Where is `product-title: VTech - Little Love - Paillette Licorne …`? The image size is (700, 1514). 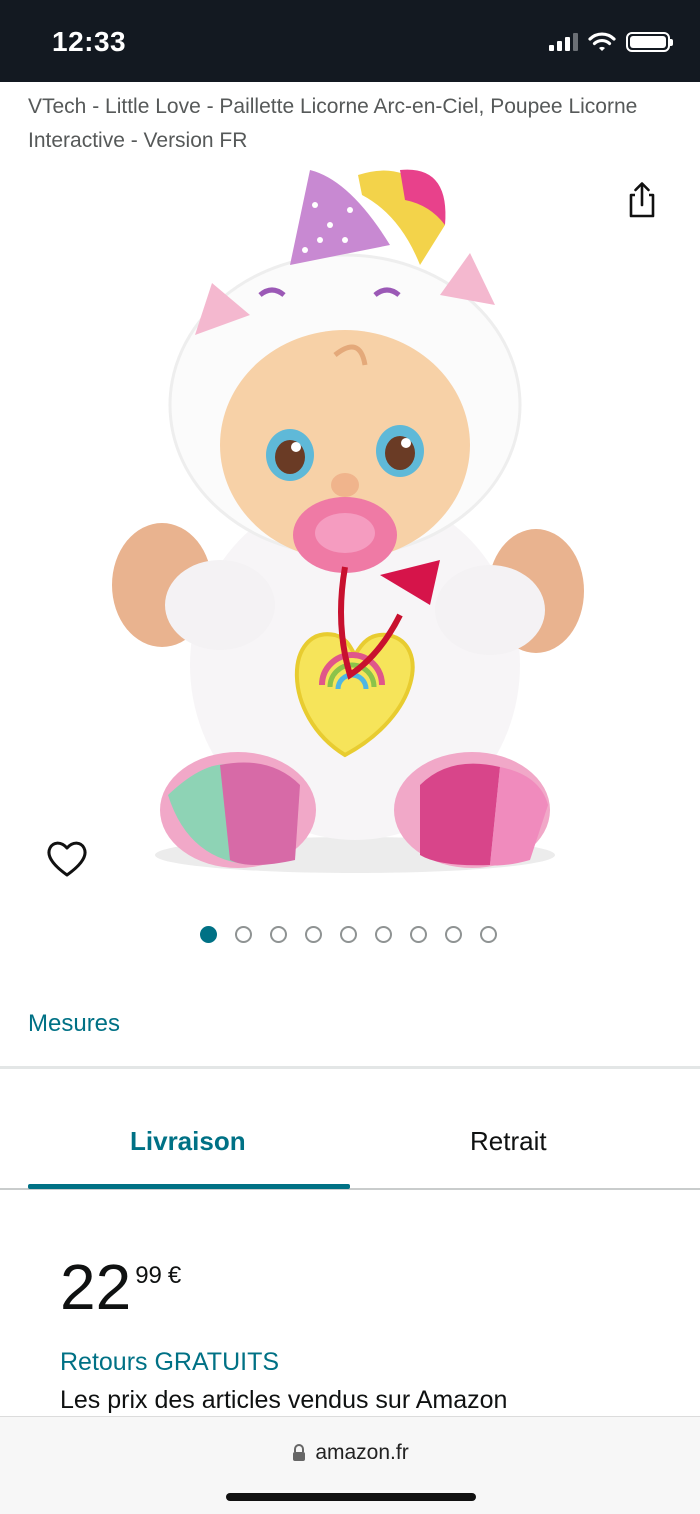 product-title: VTech - Little Love - Paillette Licorne … is located at coordinates (353, 124).